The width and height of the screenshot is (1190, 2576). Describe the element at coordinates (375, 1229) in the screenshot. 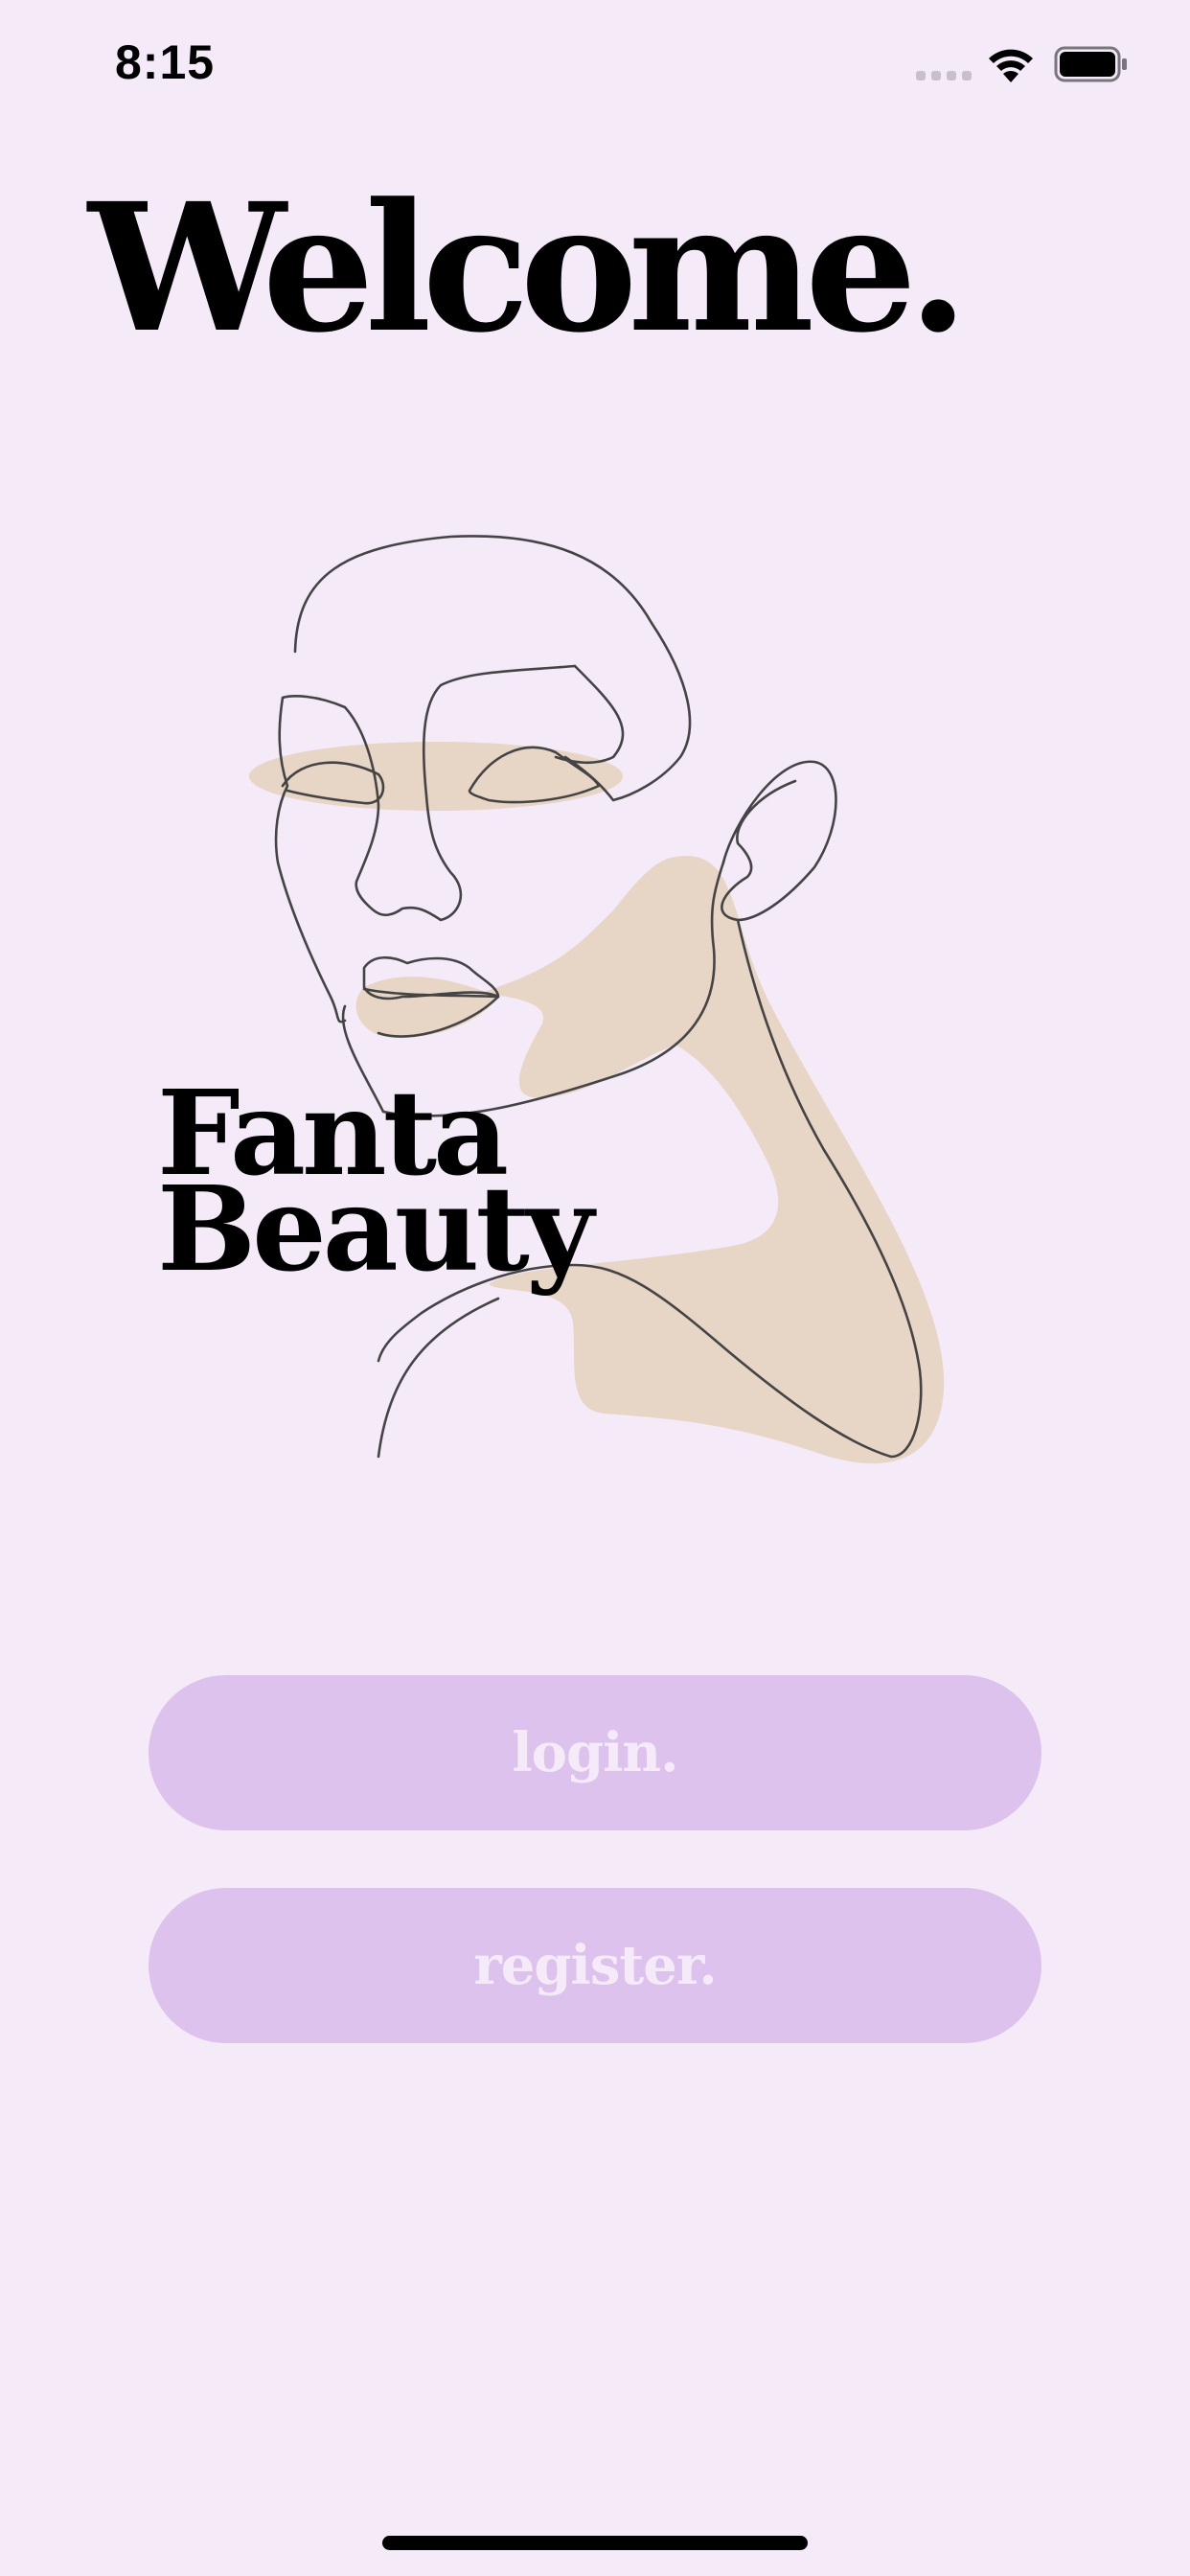

I see `brand-name-line-2: Beauty` at that location.